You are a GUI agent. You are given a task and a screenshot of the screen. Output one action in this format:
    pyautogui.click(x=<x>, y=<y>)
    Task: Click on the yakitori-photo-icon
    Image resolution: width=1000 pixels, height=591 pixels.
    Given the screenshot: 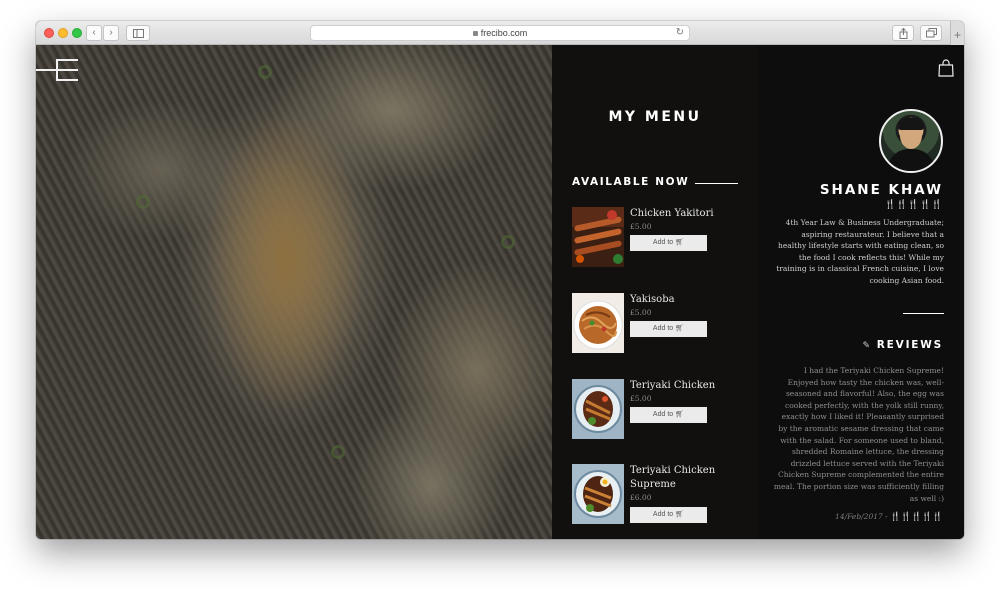 What is the action you would take?
    pyautogui.click(x=598, y=237)
    